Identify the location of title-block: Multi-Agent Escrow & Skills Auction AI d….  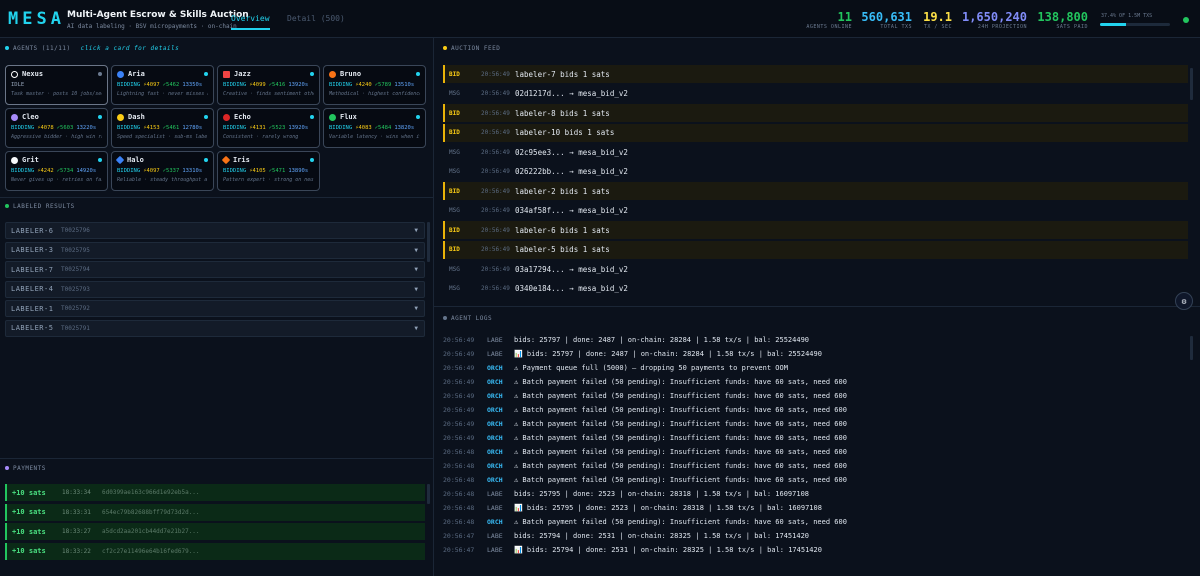
(158, 20).